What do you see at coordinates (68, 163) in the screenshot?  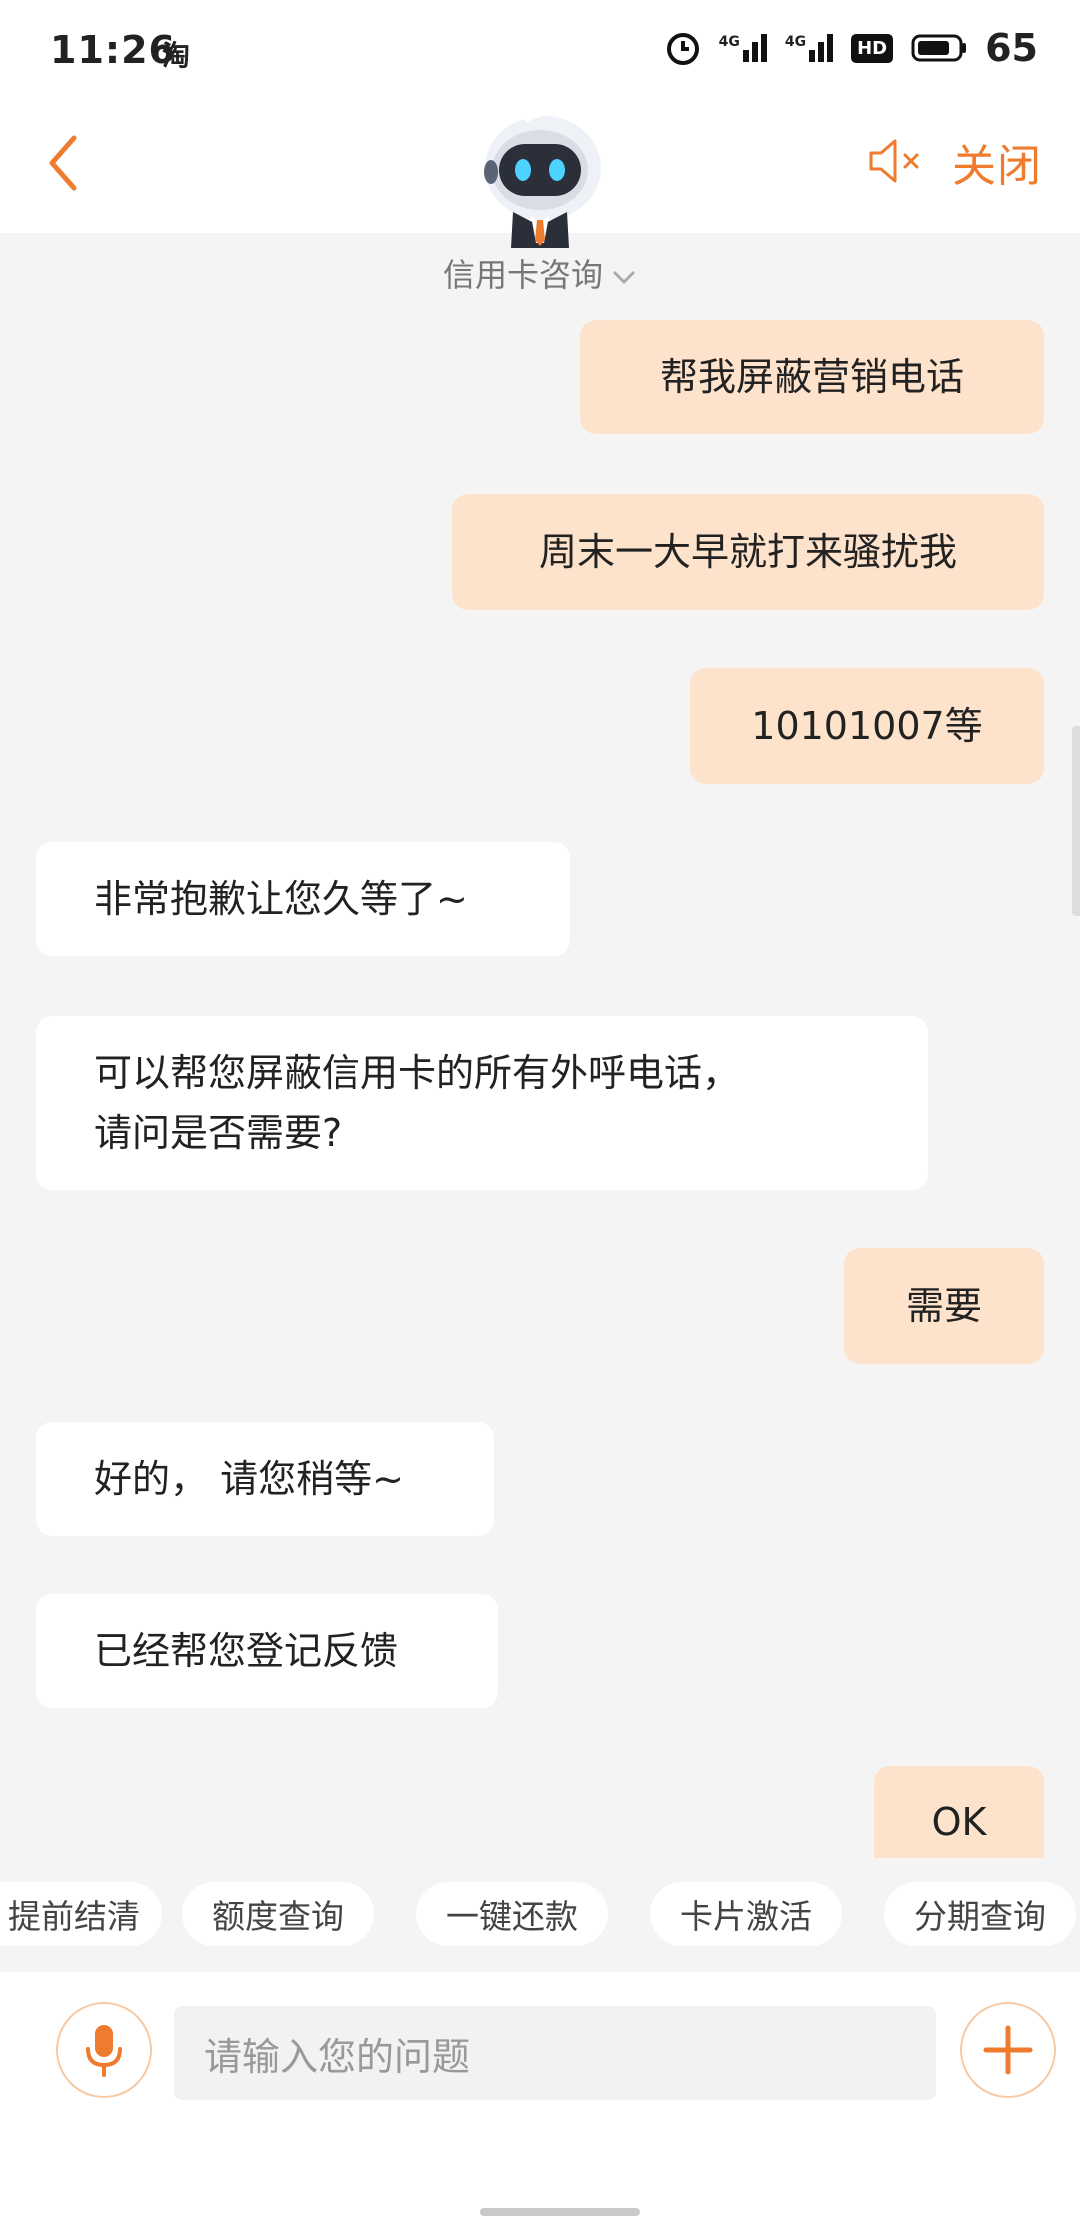 I see `back-arrow-icon` at bounding box center [68, 163].